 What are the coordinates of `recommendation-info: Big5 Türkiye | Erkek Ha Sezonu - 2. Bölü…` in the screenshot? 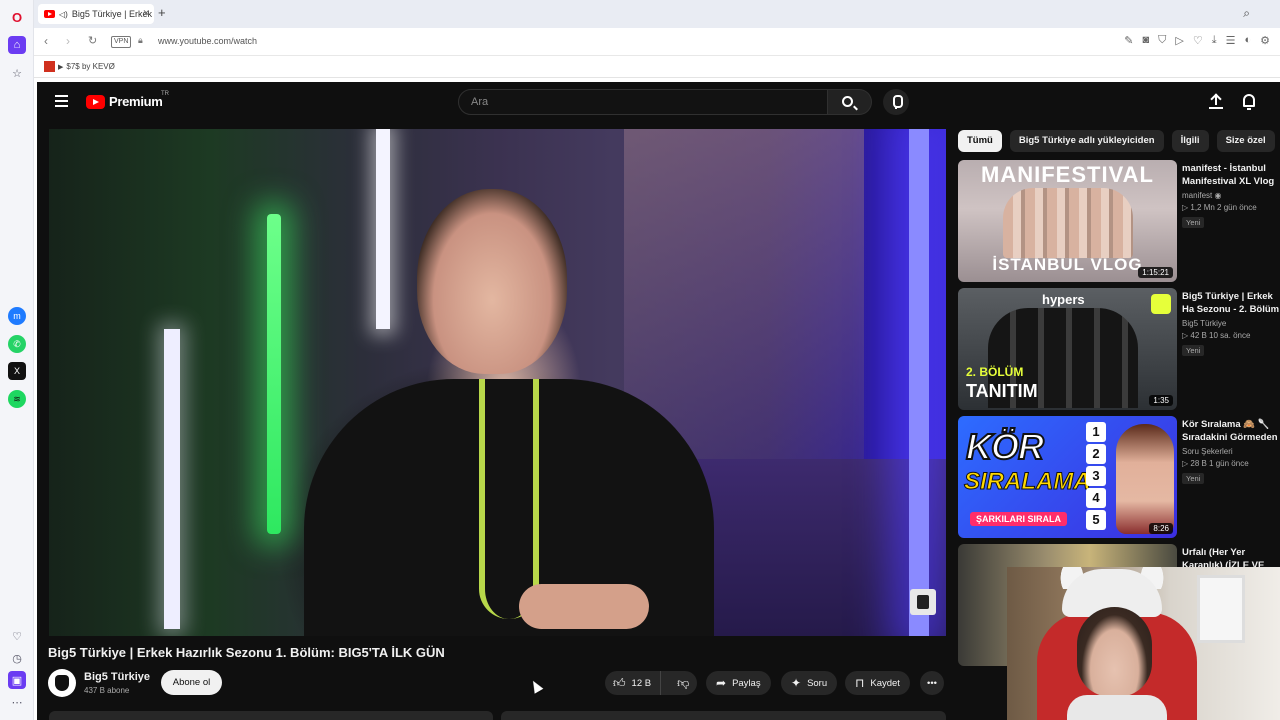 It's located at (1231, 324).